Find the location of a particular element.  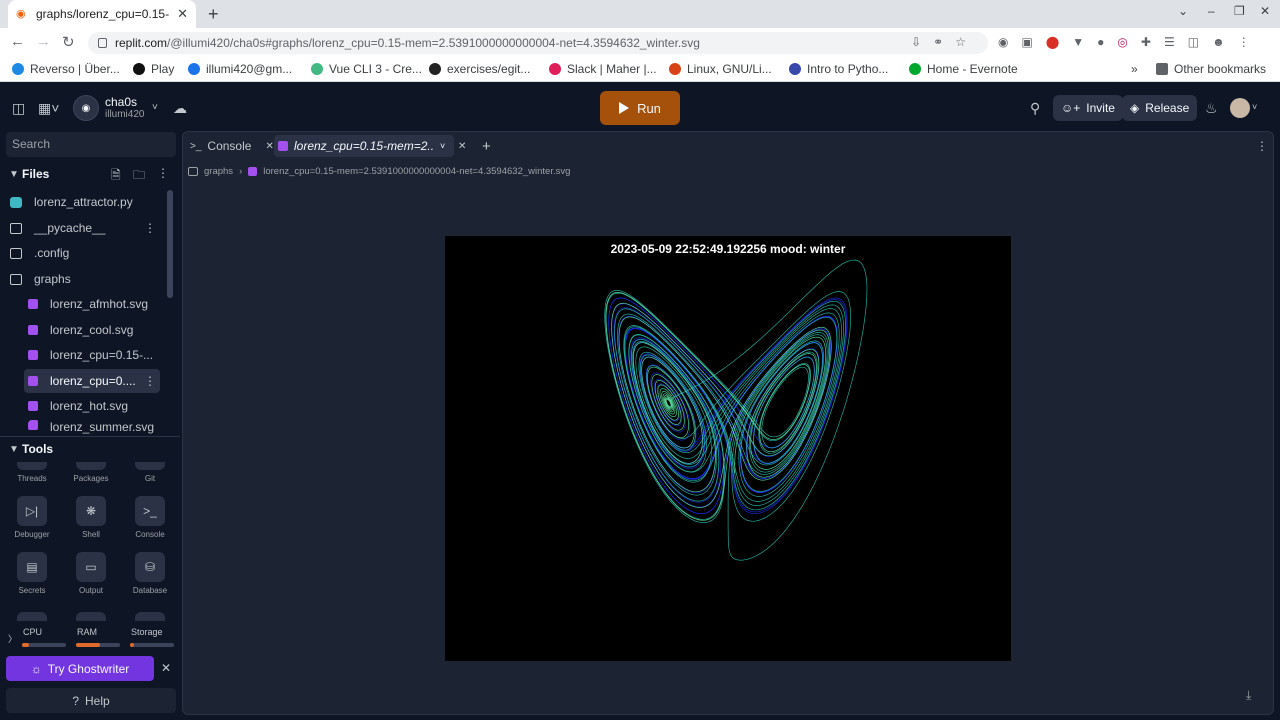

tool-shell: ❋ Shell is located at coordinates (91, 517).